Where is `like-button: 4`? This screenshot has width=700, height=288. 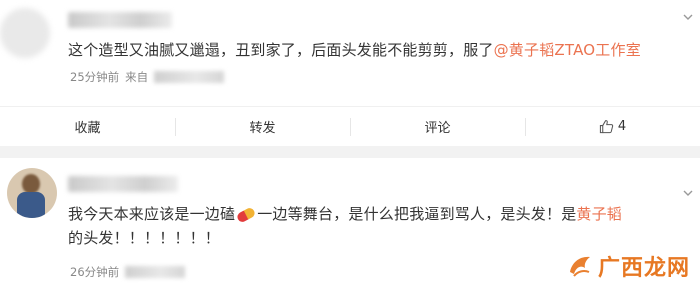 like-button: 4 is located at coordinates (612, 127).